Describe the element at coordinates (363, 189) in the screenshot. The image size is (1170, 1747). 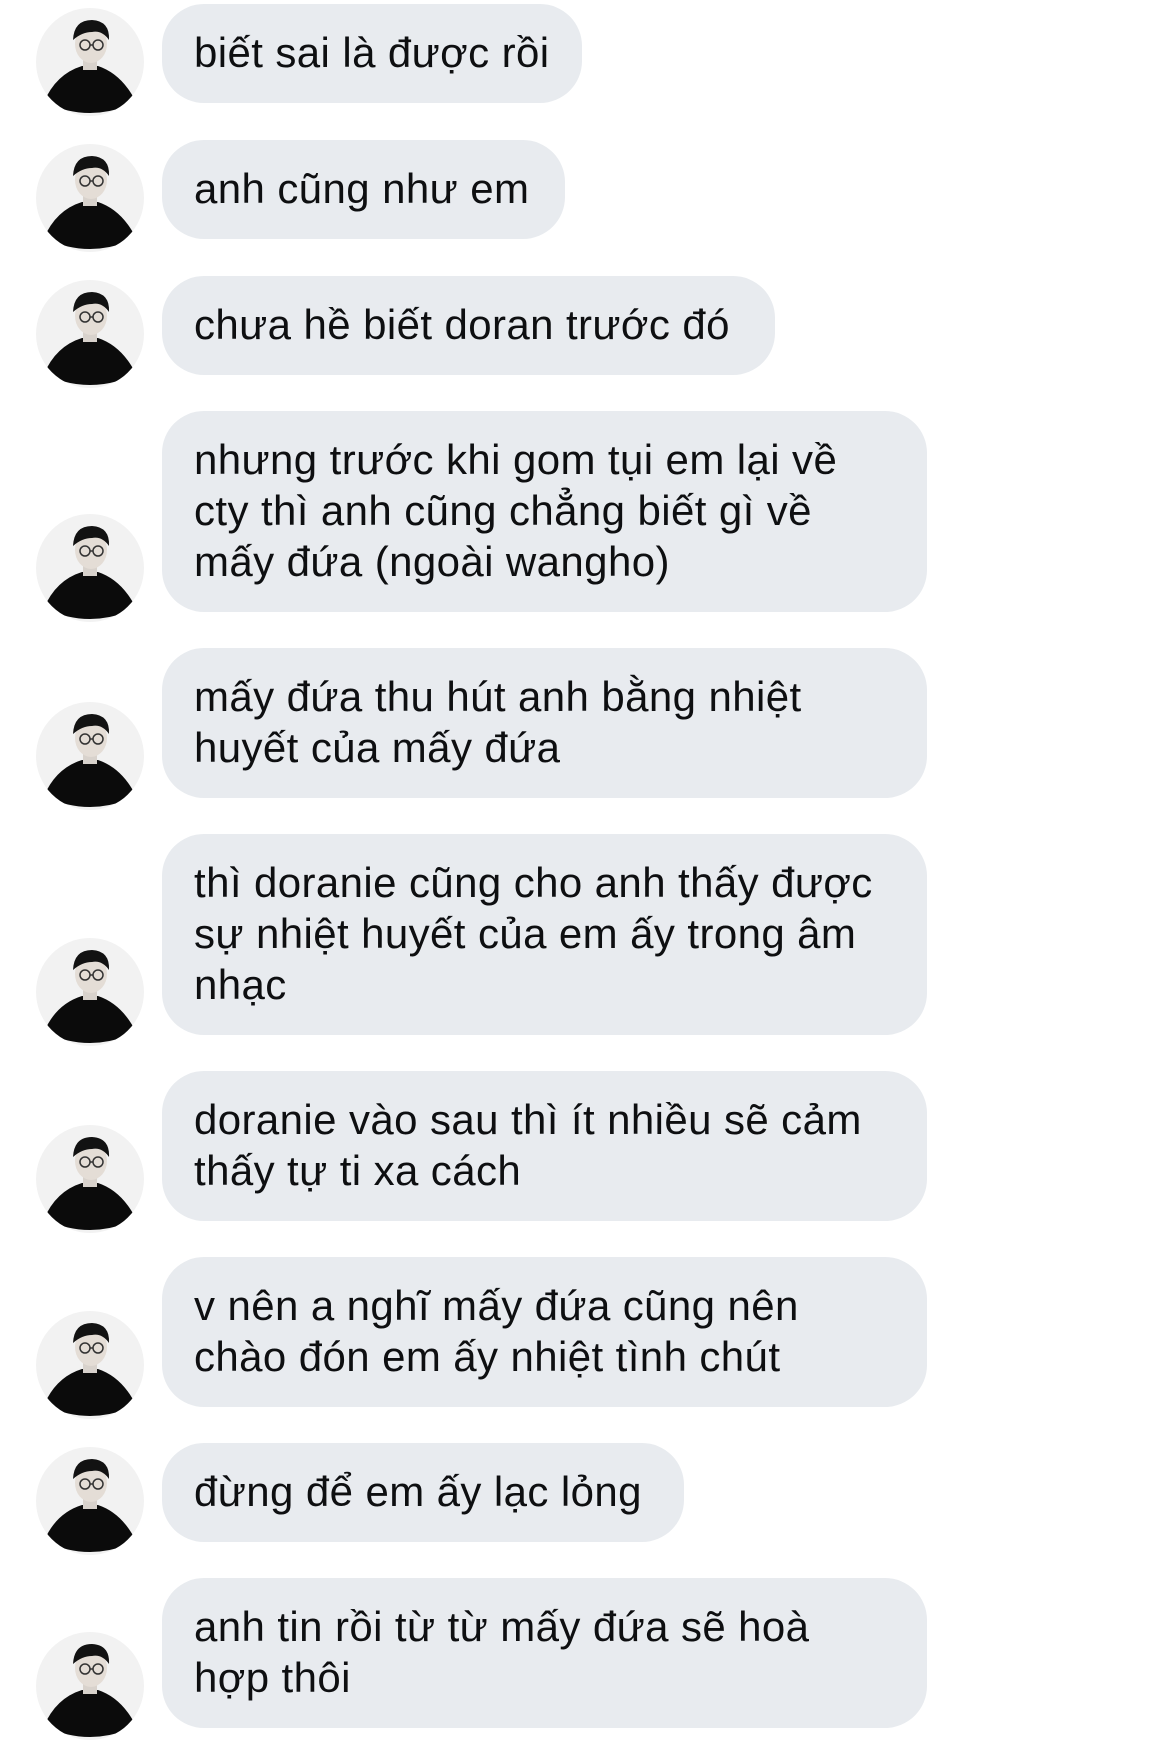
I see `message-bubble: anh cũng như em` at that location.